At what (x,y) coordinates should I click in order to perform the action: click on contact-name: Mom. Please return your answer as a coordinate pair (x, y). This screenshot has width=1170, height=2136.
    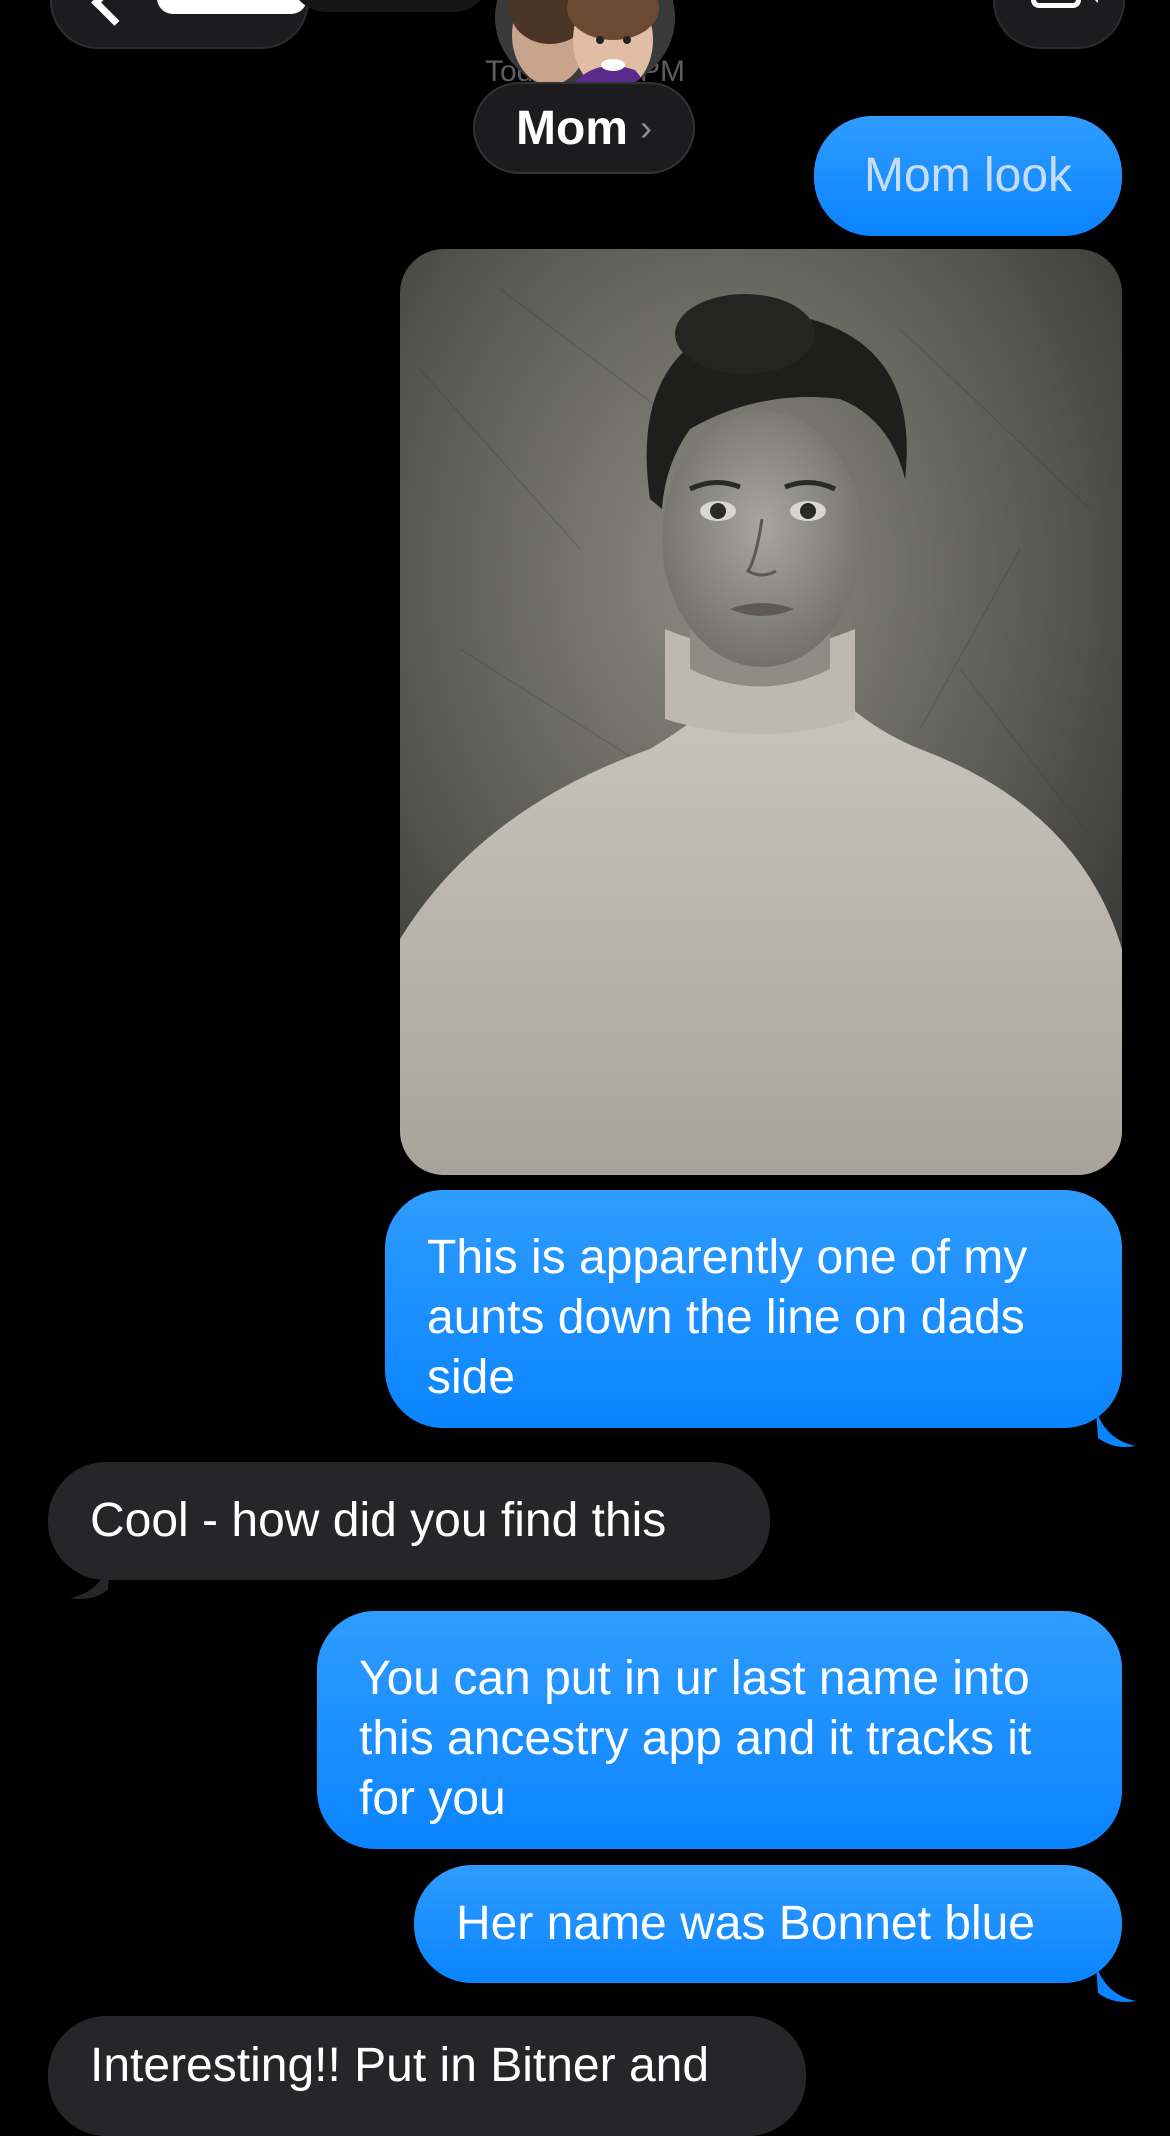
    Looking at the image, I should click on (572, 128).